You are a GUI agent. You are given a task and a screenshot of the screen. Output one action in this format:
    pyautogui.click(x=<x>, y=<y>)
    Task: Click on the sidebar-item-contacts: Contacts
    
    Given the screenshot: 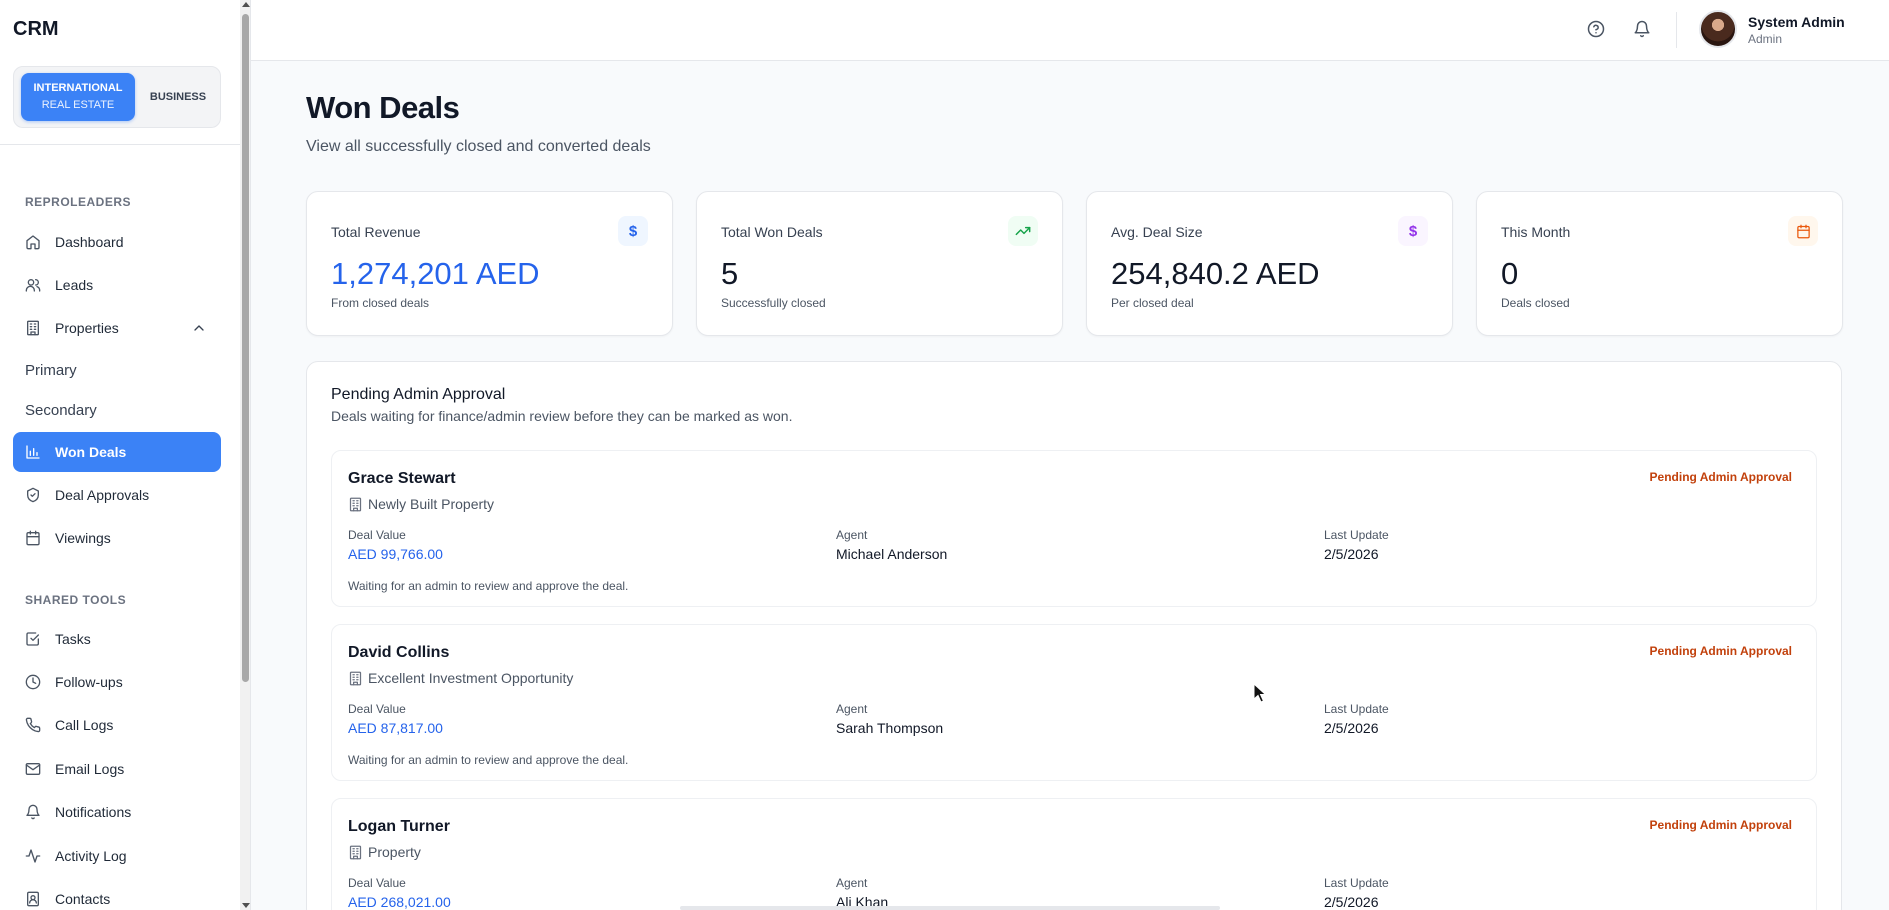 What is the action you would take?
    pyautogui.click(x=117, y=894)
    